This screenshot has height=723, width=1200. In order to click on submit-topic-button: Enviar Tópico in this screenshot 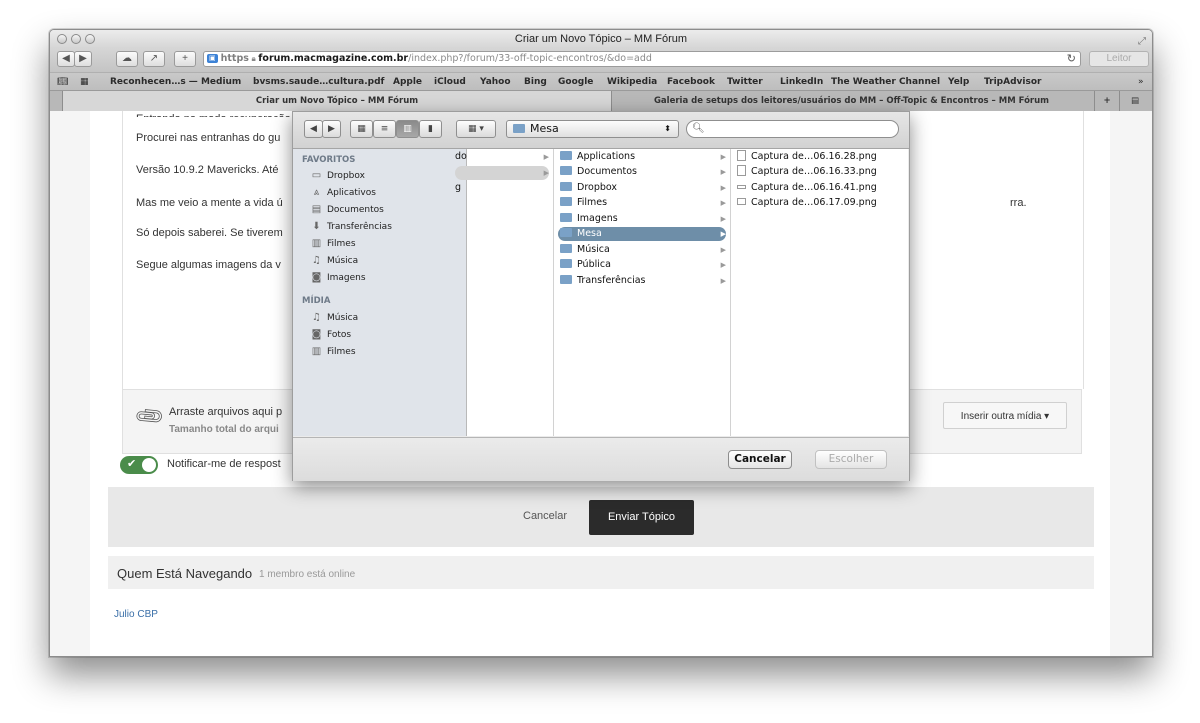, I will do `click(641, 517)`.